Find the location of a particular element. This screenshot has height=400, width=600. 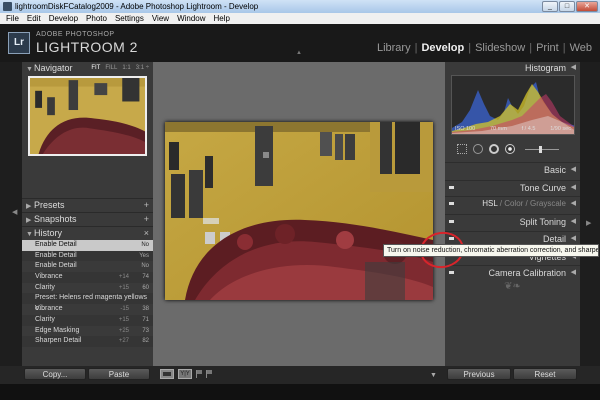

brand-top-text: ADOBE PHOTOSHOP is located at coordinates (75, 34).